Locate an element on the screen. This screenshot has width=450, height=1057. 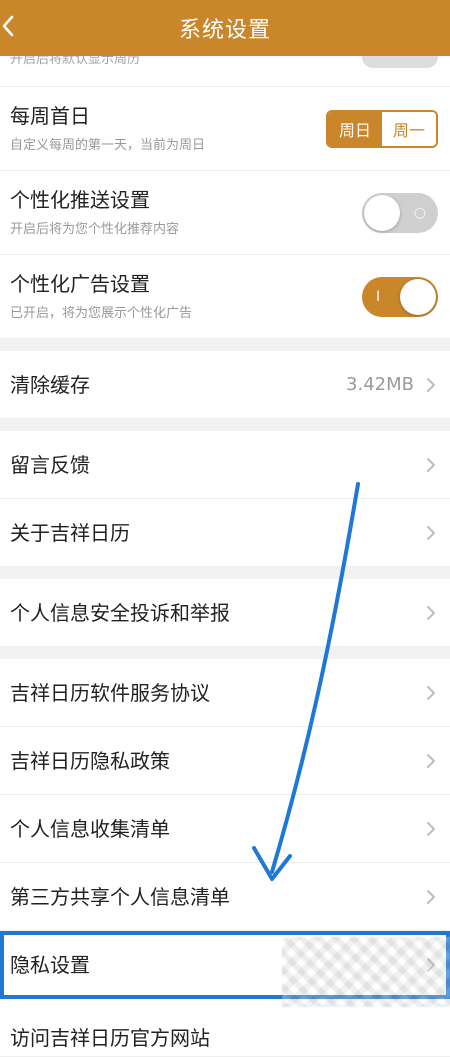
week-start-segmented: 周日 周一 is located at coordinates (382, 128).